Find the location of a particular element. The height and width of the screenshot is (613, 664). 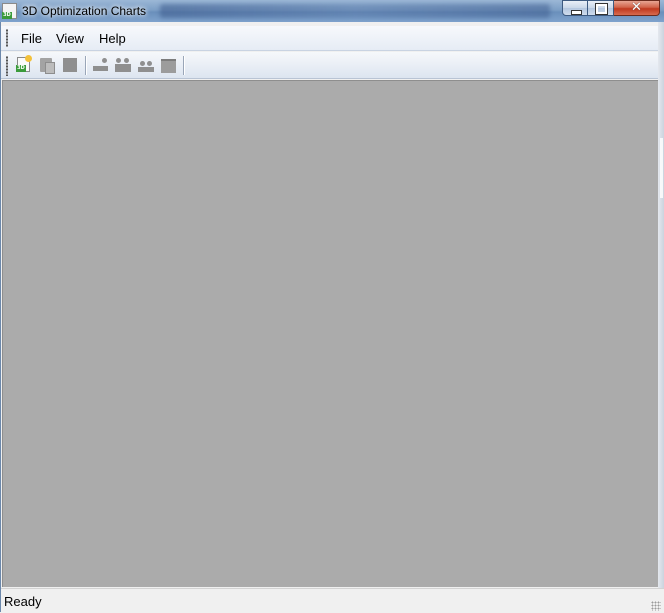

border-highlight is located at coordinates (661, 168).